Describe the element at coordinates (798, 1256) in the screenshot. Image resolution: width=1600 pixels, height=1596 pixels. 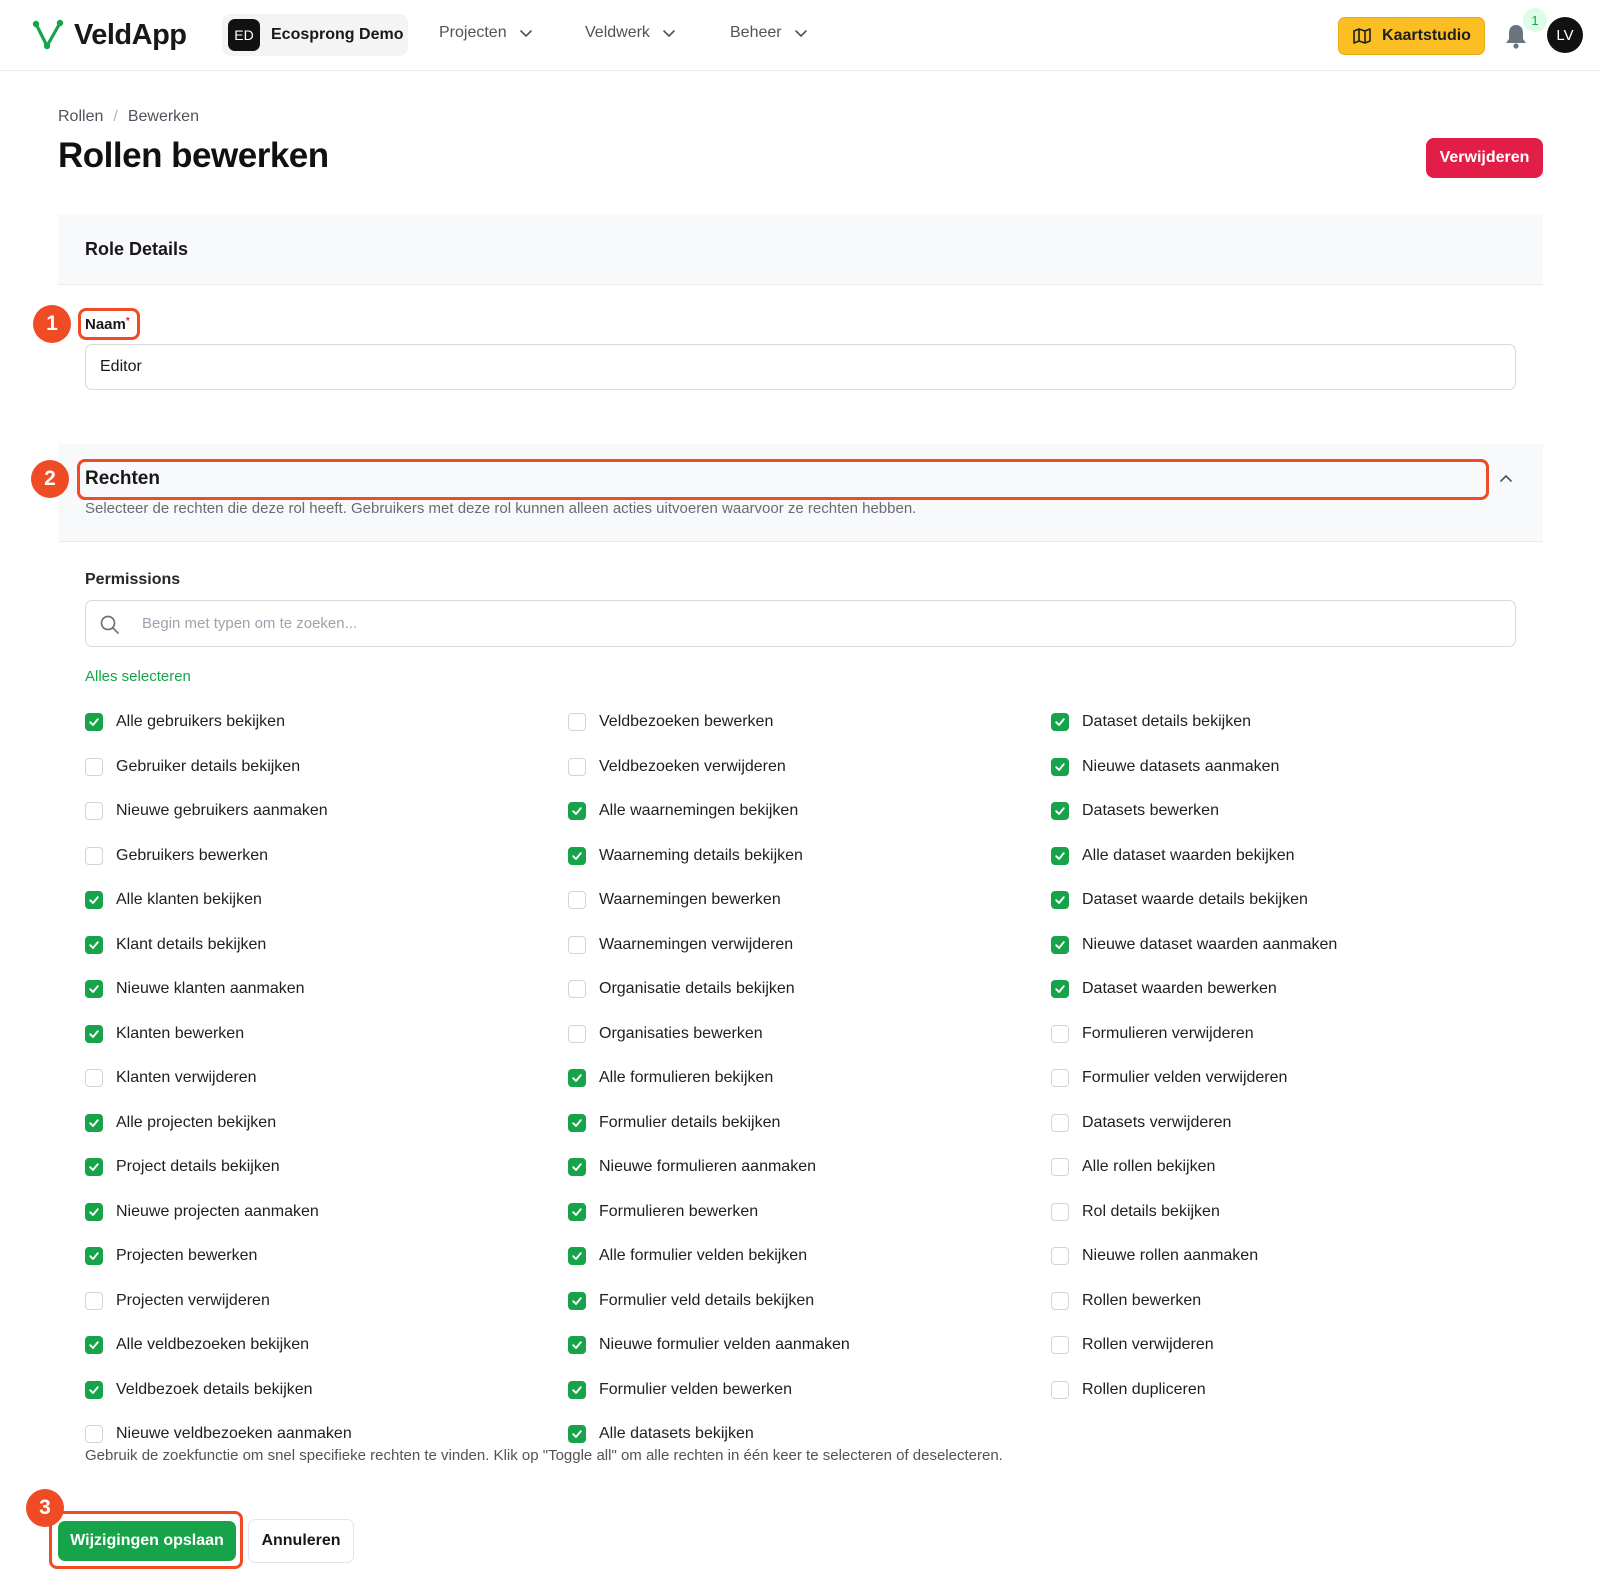
I see `permission-item: Alle formulier velden bekijken` at that location.